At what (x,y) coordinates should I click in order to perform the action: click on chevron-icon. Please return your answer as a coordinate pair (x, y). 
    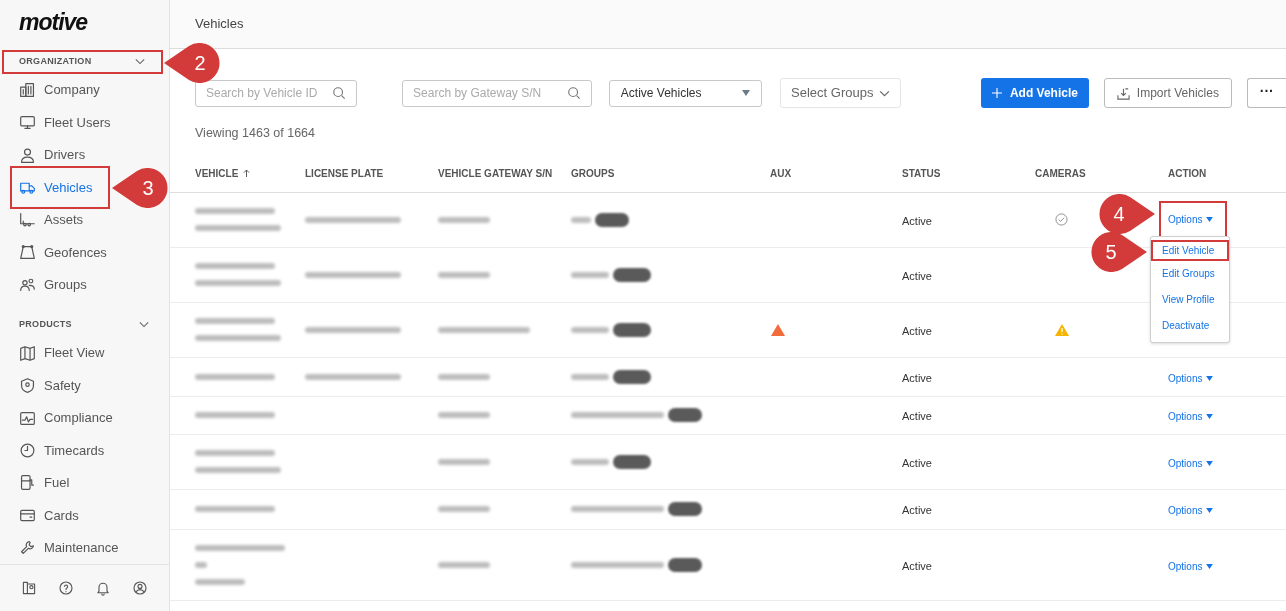
    Looking at the image, I should click on (884, 93).